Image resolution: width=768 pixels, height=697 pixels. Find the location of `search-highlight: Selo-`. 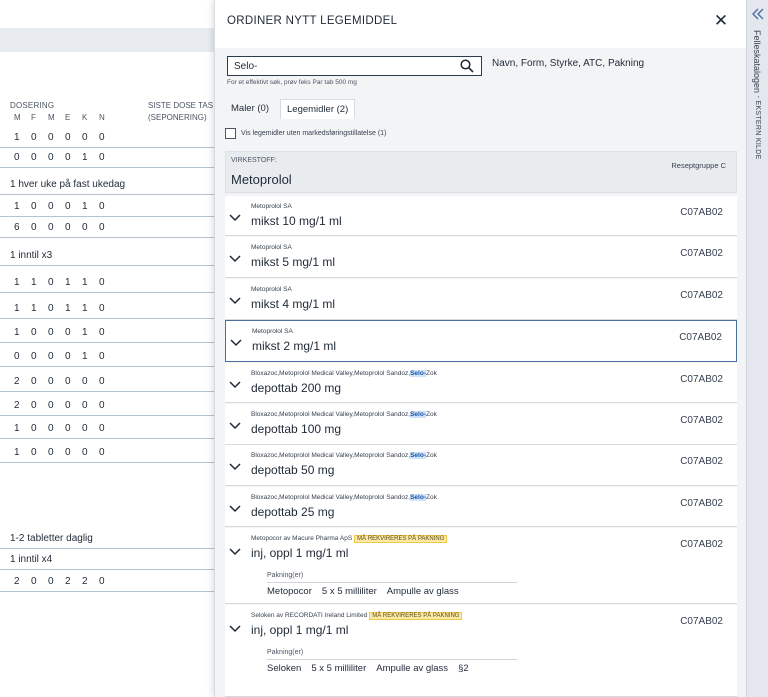

search-highlight: Selo- is located at coordinates (418, 414).